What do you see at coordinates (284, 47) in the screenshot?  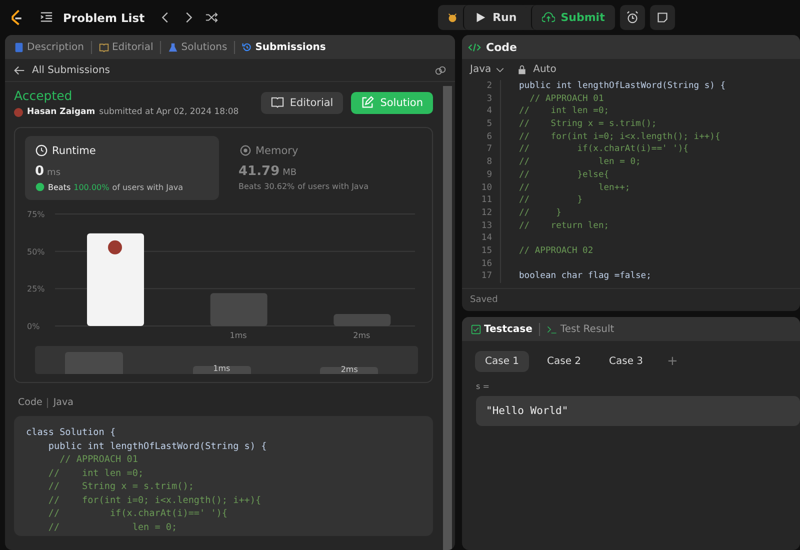 I see `panel-tab: Submissions` at bounding box center [284, 47].